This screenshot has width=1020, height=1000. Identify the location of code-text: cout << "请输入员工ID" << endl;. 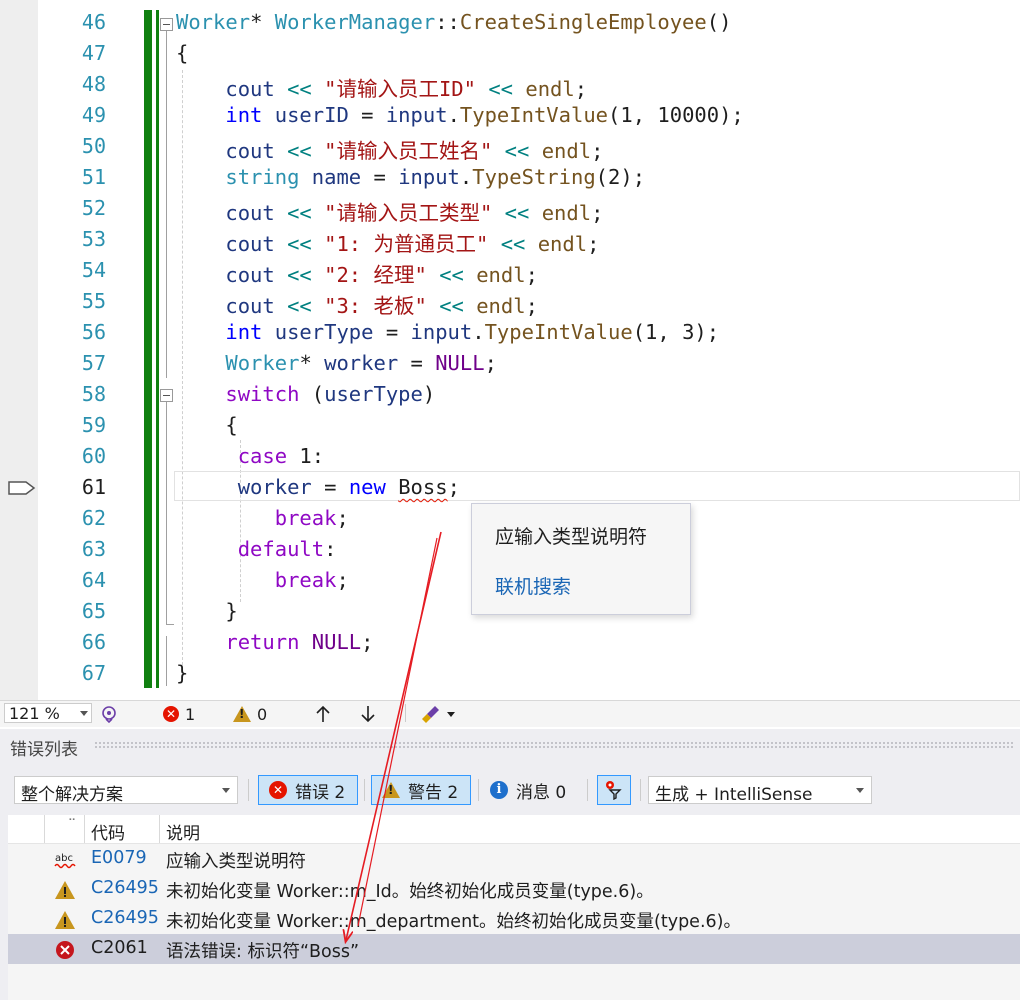
(381, 87).